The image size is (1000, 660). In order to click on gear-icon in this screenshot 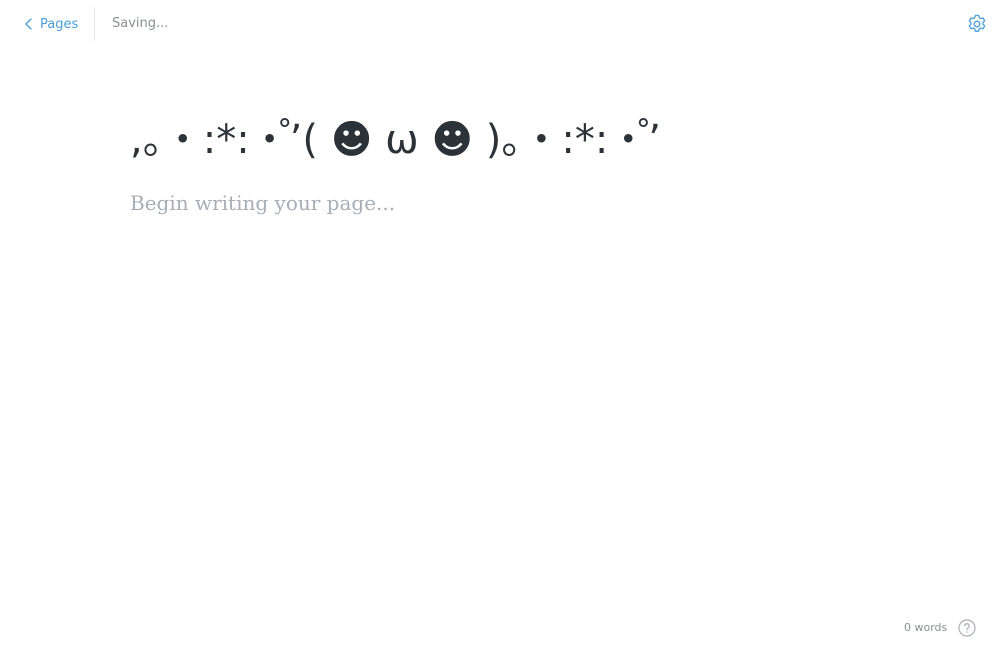, I will do `click(977, 24)`.